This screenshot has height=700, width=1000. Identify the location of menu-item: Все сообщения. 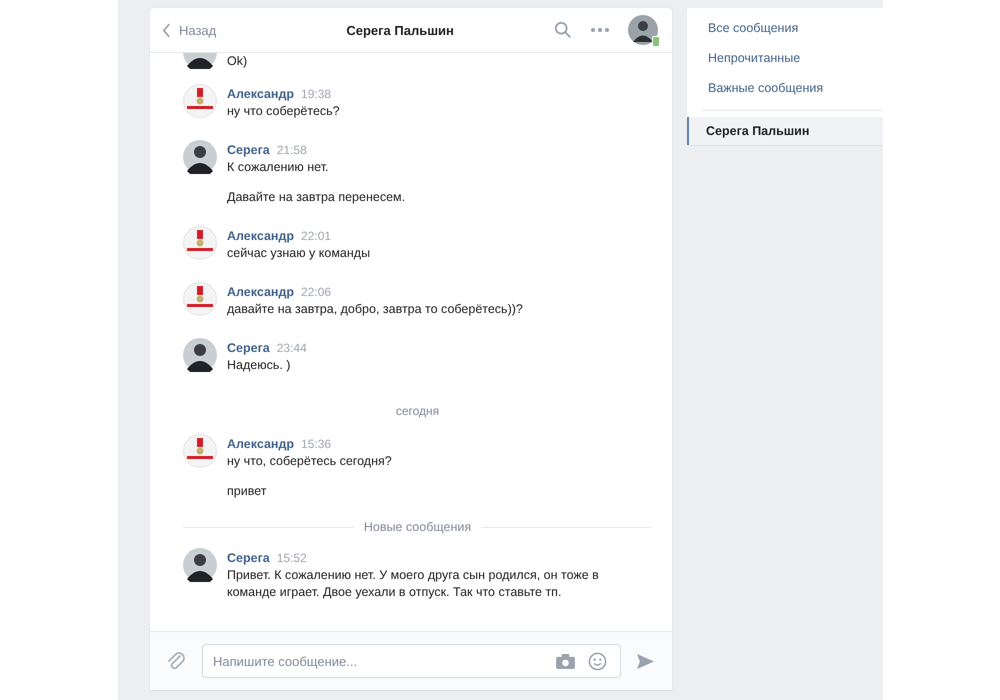
(785, 29).